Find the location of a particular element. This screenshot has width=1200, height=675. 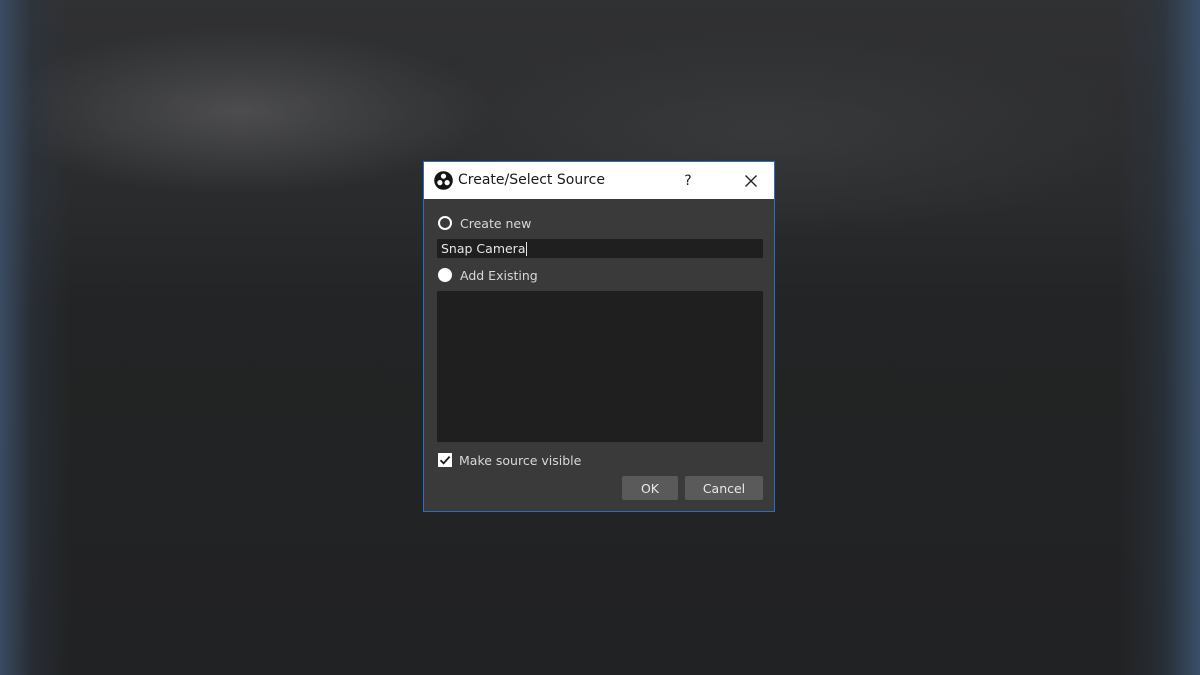

dialog-title: Create/Select Source is located at coordinates (531, 180).